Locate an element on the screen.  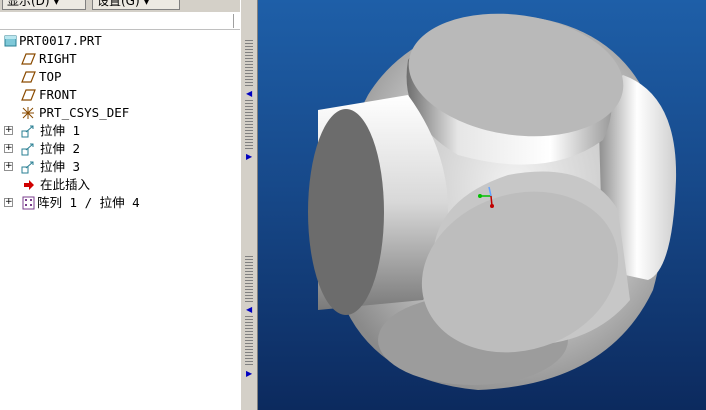
tree-item-label: 拉伸 3 is located at coordinates (60, 166).